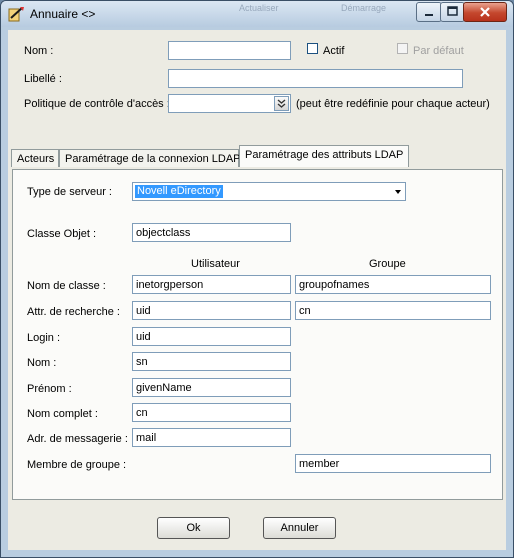 This screenshot has width=514, height=558. I want to click on cancel-button: Annuler, so click(299, 528).